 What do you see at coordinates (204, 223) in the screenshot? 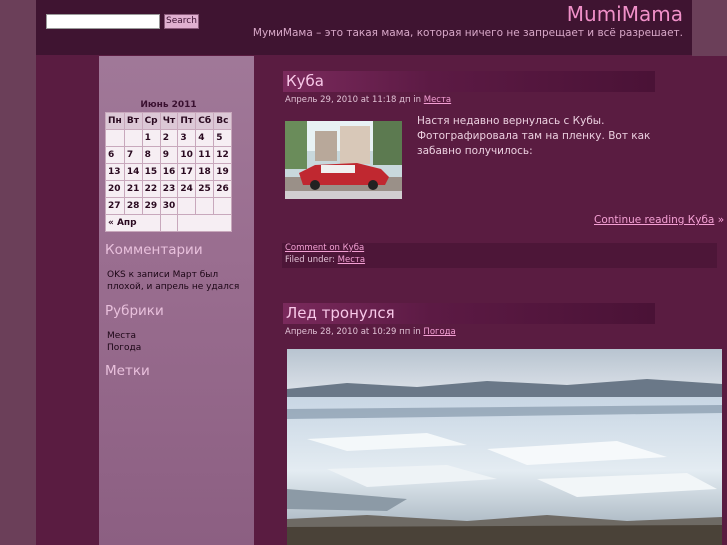
I see `calendar-next-empty` at bounding box center [204, 223].